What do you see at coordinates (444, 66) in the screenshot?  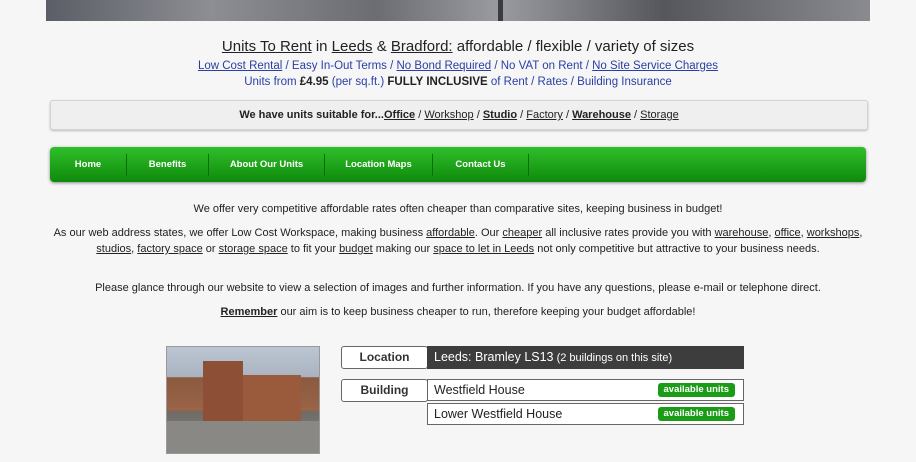 I see `no-bond-link: No Bond Required` at bounding box center [444, 66].